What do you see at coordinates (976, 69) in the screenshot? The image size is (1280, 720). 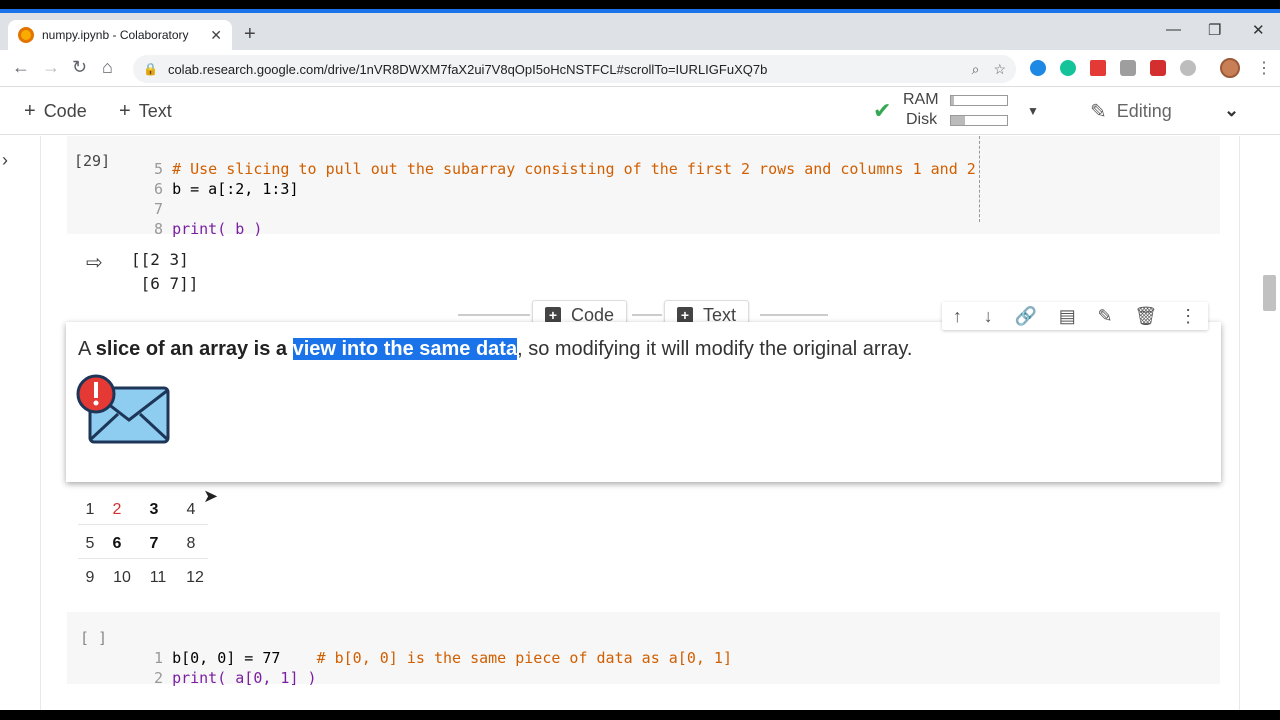 I see `search-icon: ⌕` at bounding box center [976, 69].